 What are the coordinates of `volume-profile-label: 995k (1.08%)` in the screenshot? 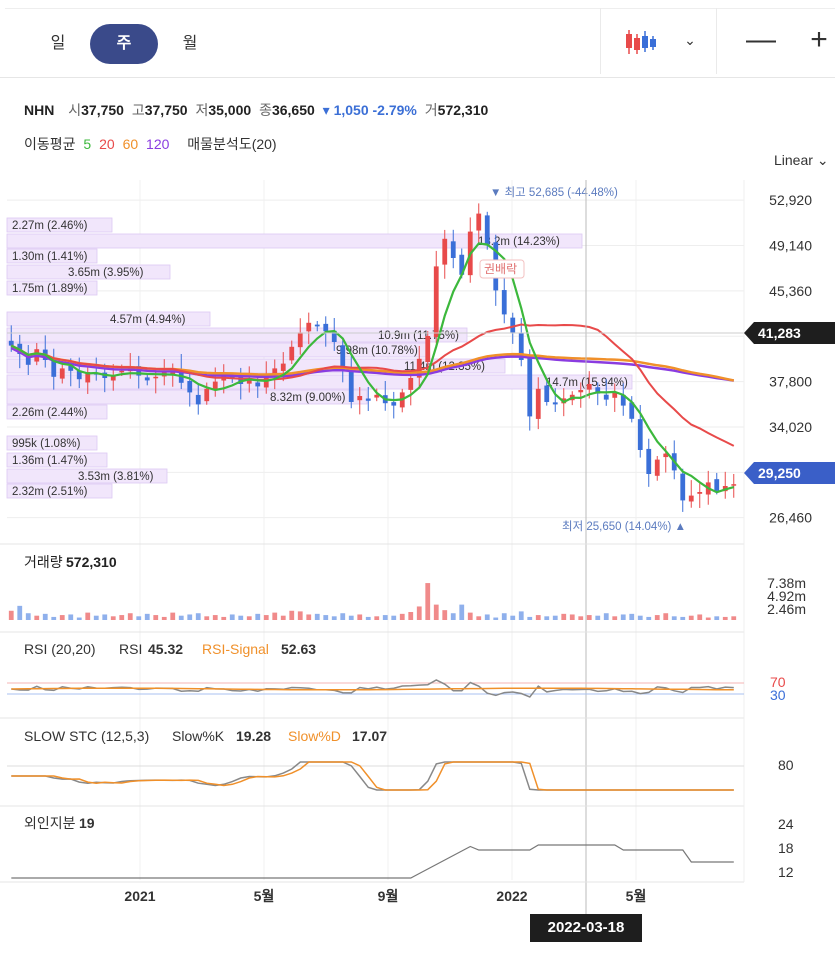 It's located at (46, 444).